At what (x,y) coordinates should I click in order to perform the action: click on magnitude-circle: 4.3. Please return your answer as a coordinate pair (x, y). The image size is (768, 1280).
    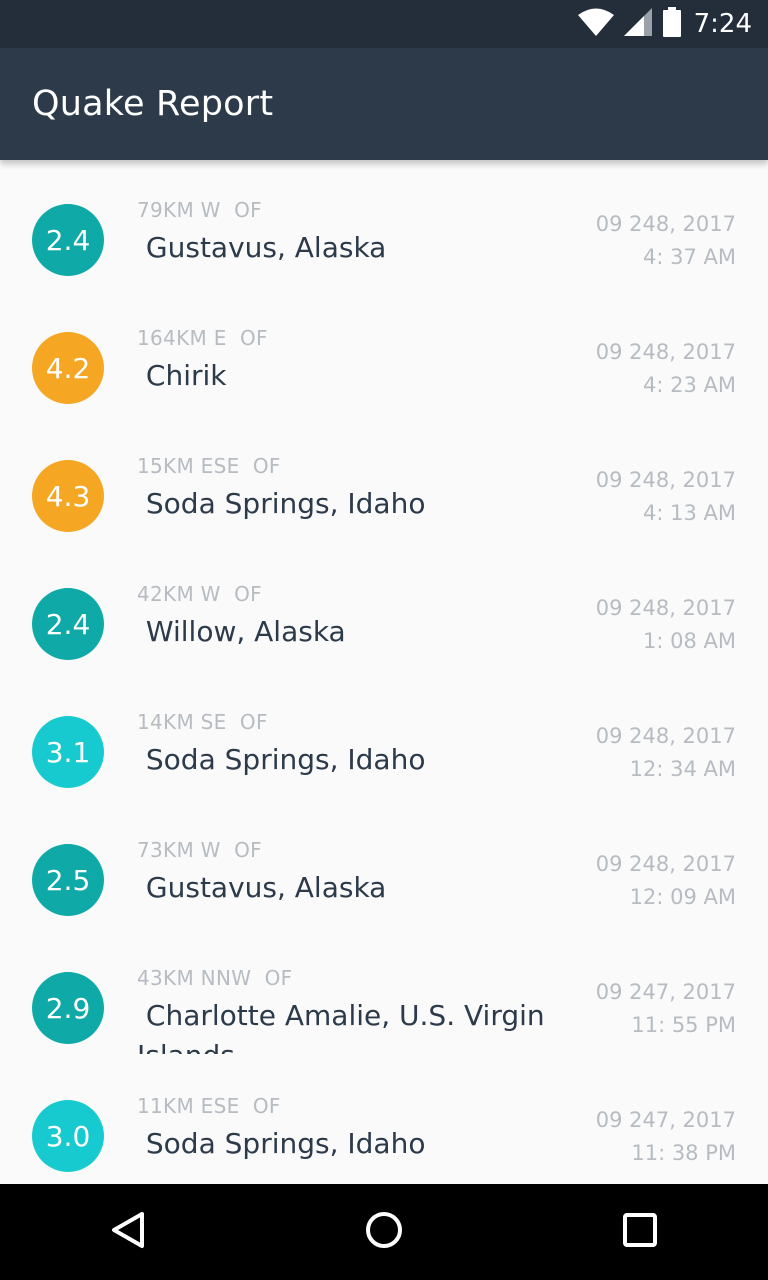
    Looking at the image, I should click on (68, 496).